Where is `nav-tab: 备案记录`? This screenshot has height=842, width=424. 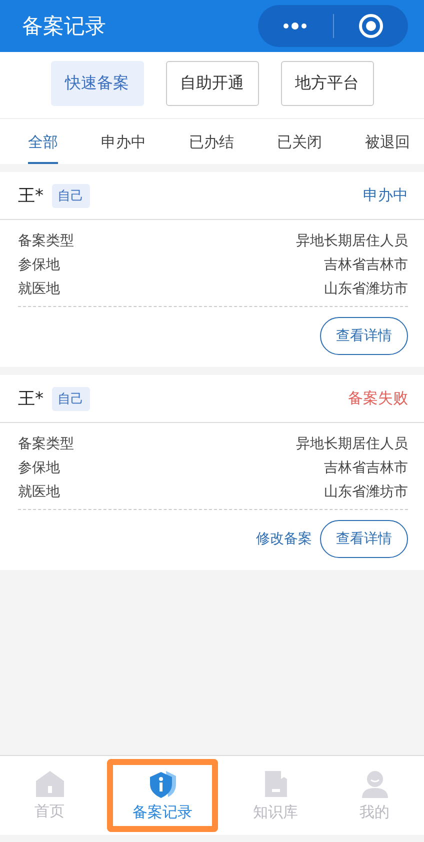
nav-tab: 备案记录 is located at coordinates (162, 795).